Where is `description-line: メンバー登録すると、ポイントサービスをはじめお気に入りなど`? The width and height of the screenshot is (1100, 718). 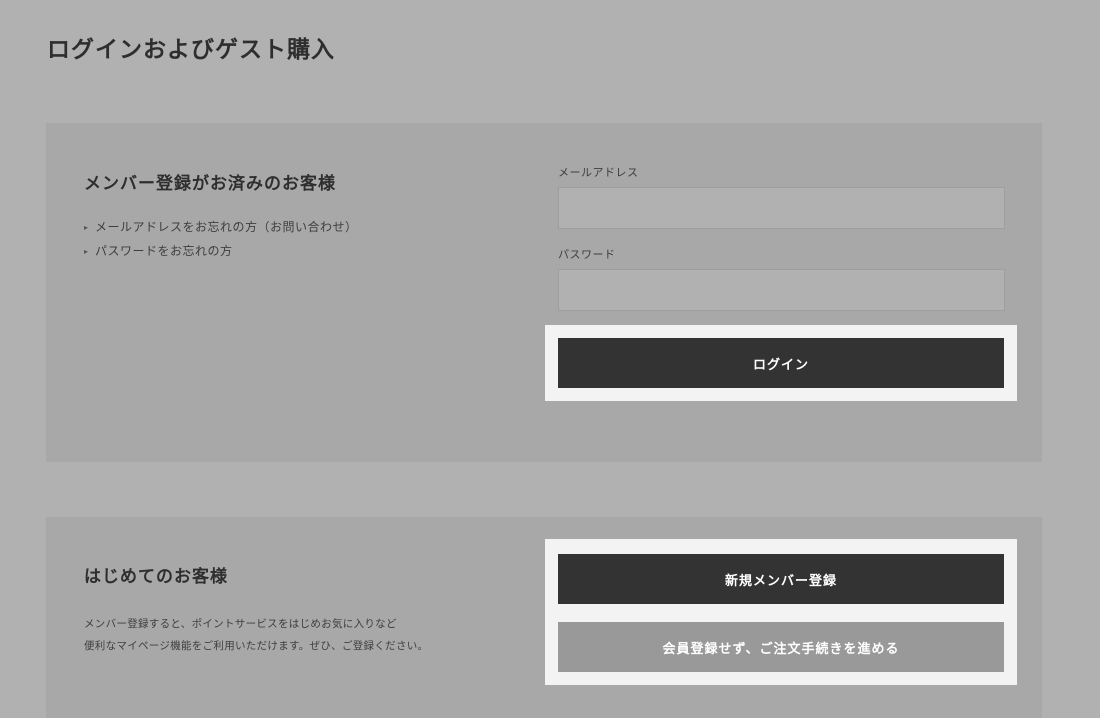 description-line: メンバー登録すると、ポイントサービスをはじめお気に入りなど is located at coordinates (240, 624).